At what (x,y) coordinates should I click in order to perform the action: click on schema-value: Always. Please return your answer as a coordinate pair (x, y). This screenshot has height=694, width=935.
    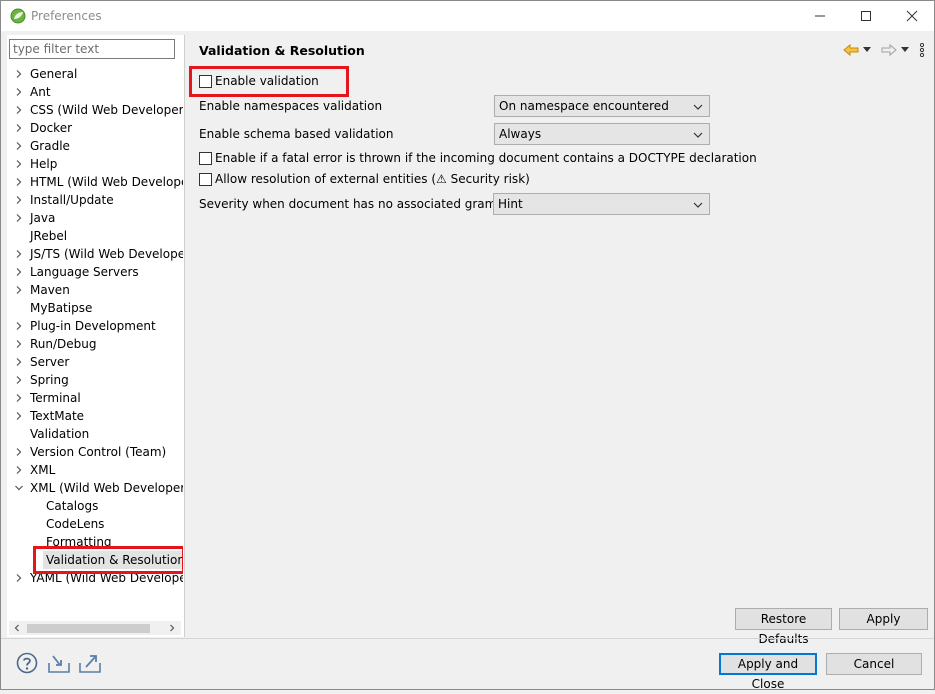
    Looking at the image, I should click on (520, 134).